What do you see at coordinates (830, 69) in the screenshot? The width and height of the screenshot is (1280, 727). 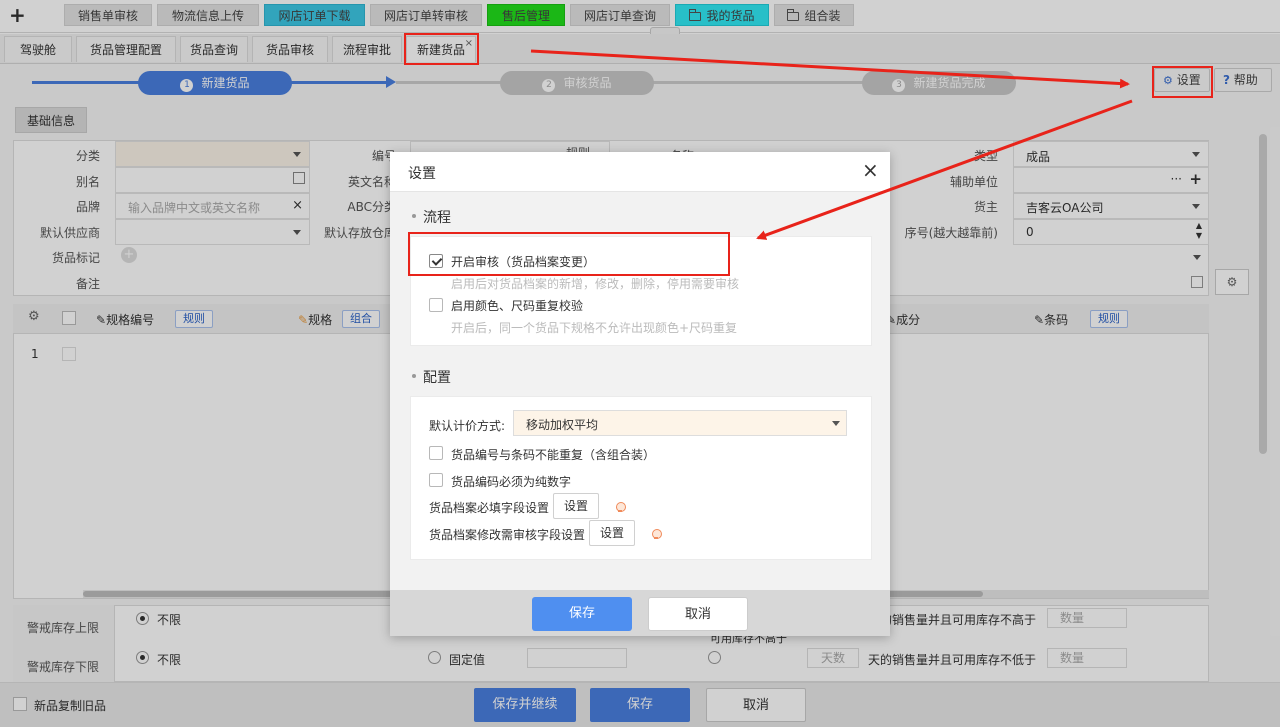 I see `arrow-to-settings` at bounding box center [830, 69].